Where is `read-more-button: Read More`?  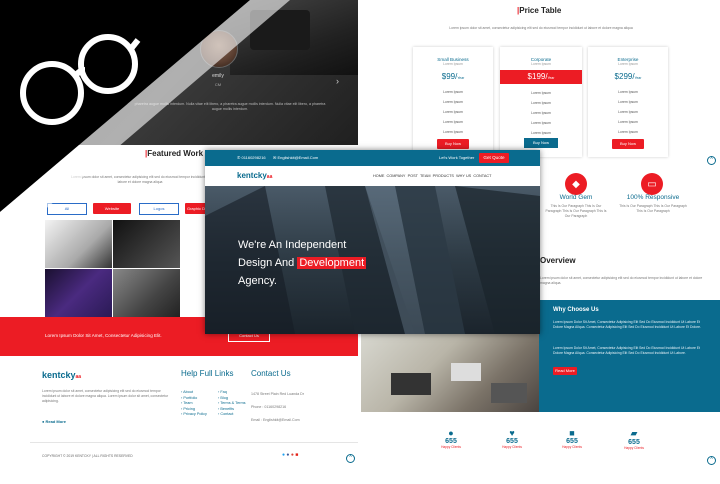
read-more-button: Read More is located at coordinates (565, 371).